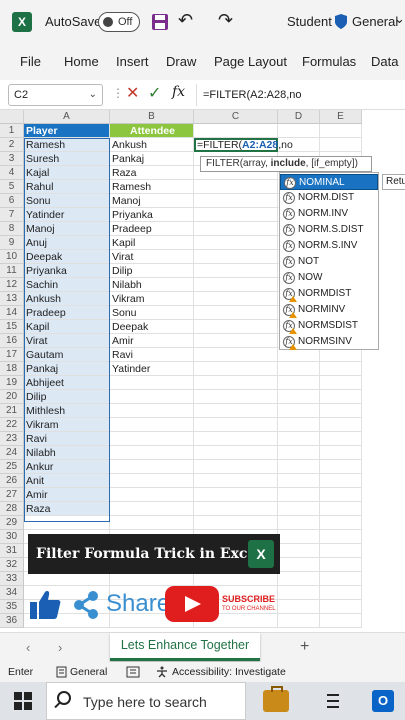  I want to click on autocomplete-item: fx NORMSINV, so click(329, 342).